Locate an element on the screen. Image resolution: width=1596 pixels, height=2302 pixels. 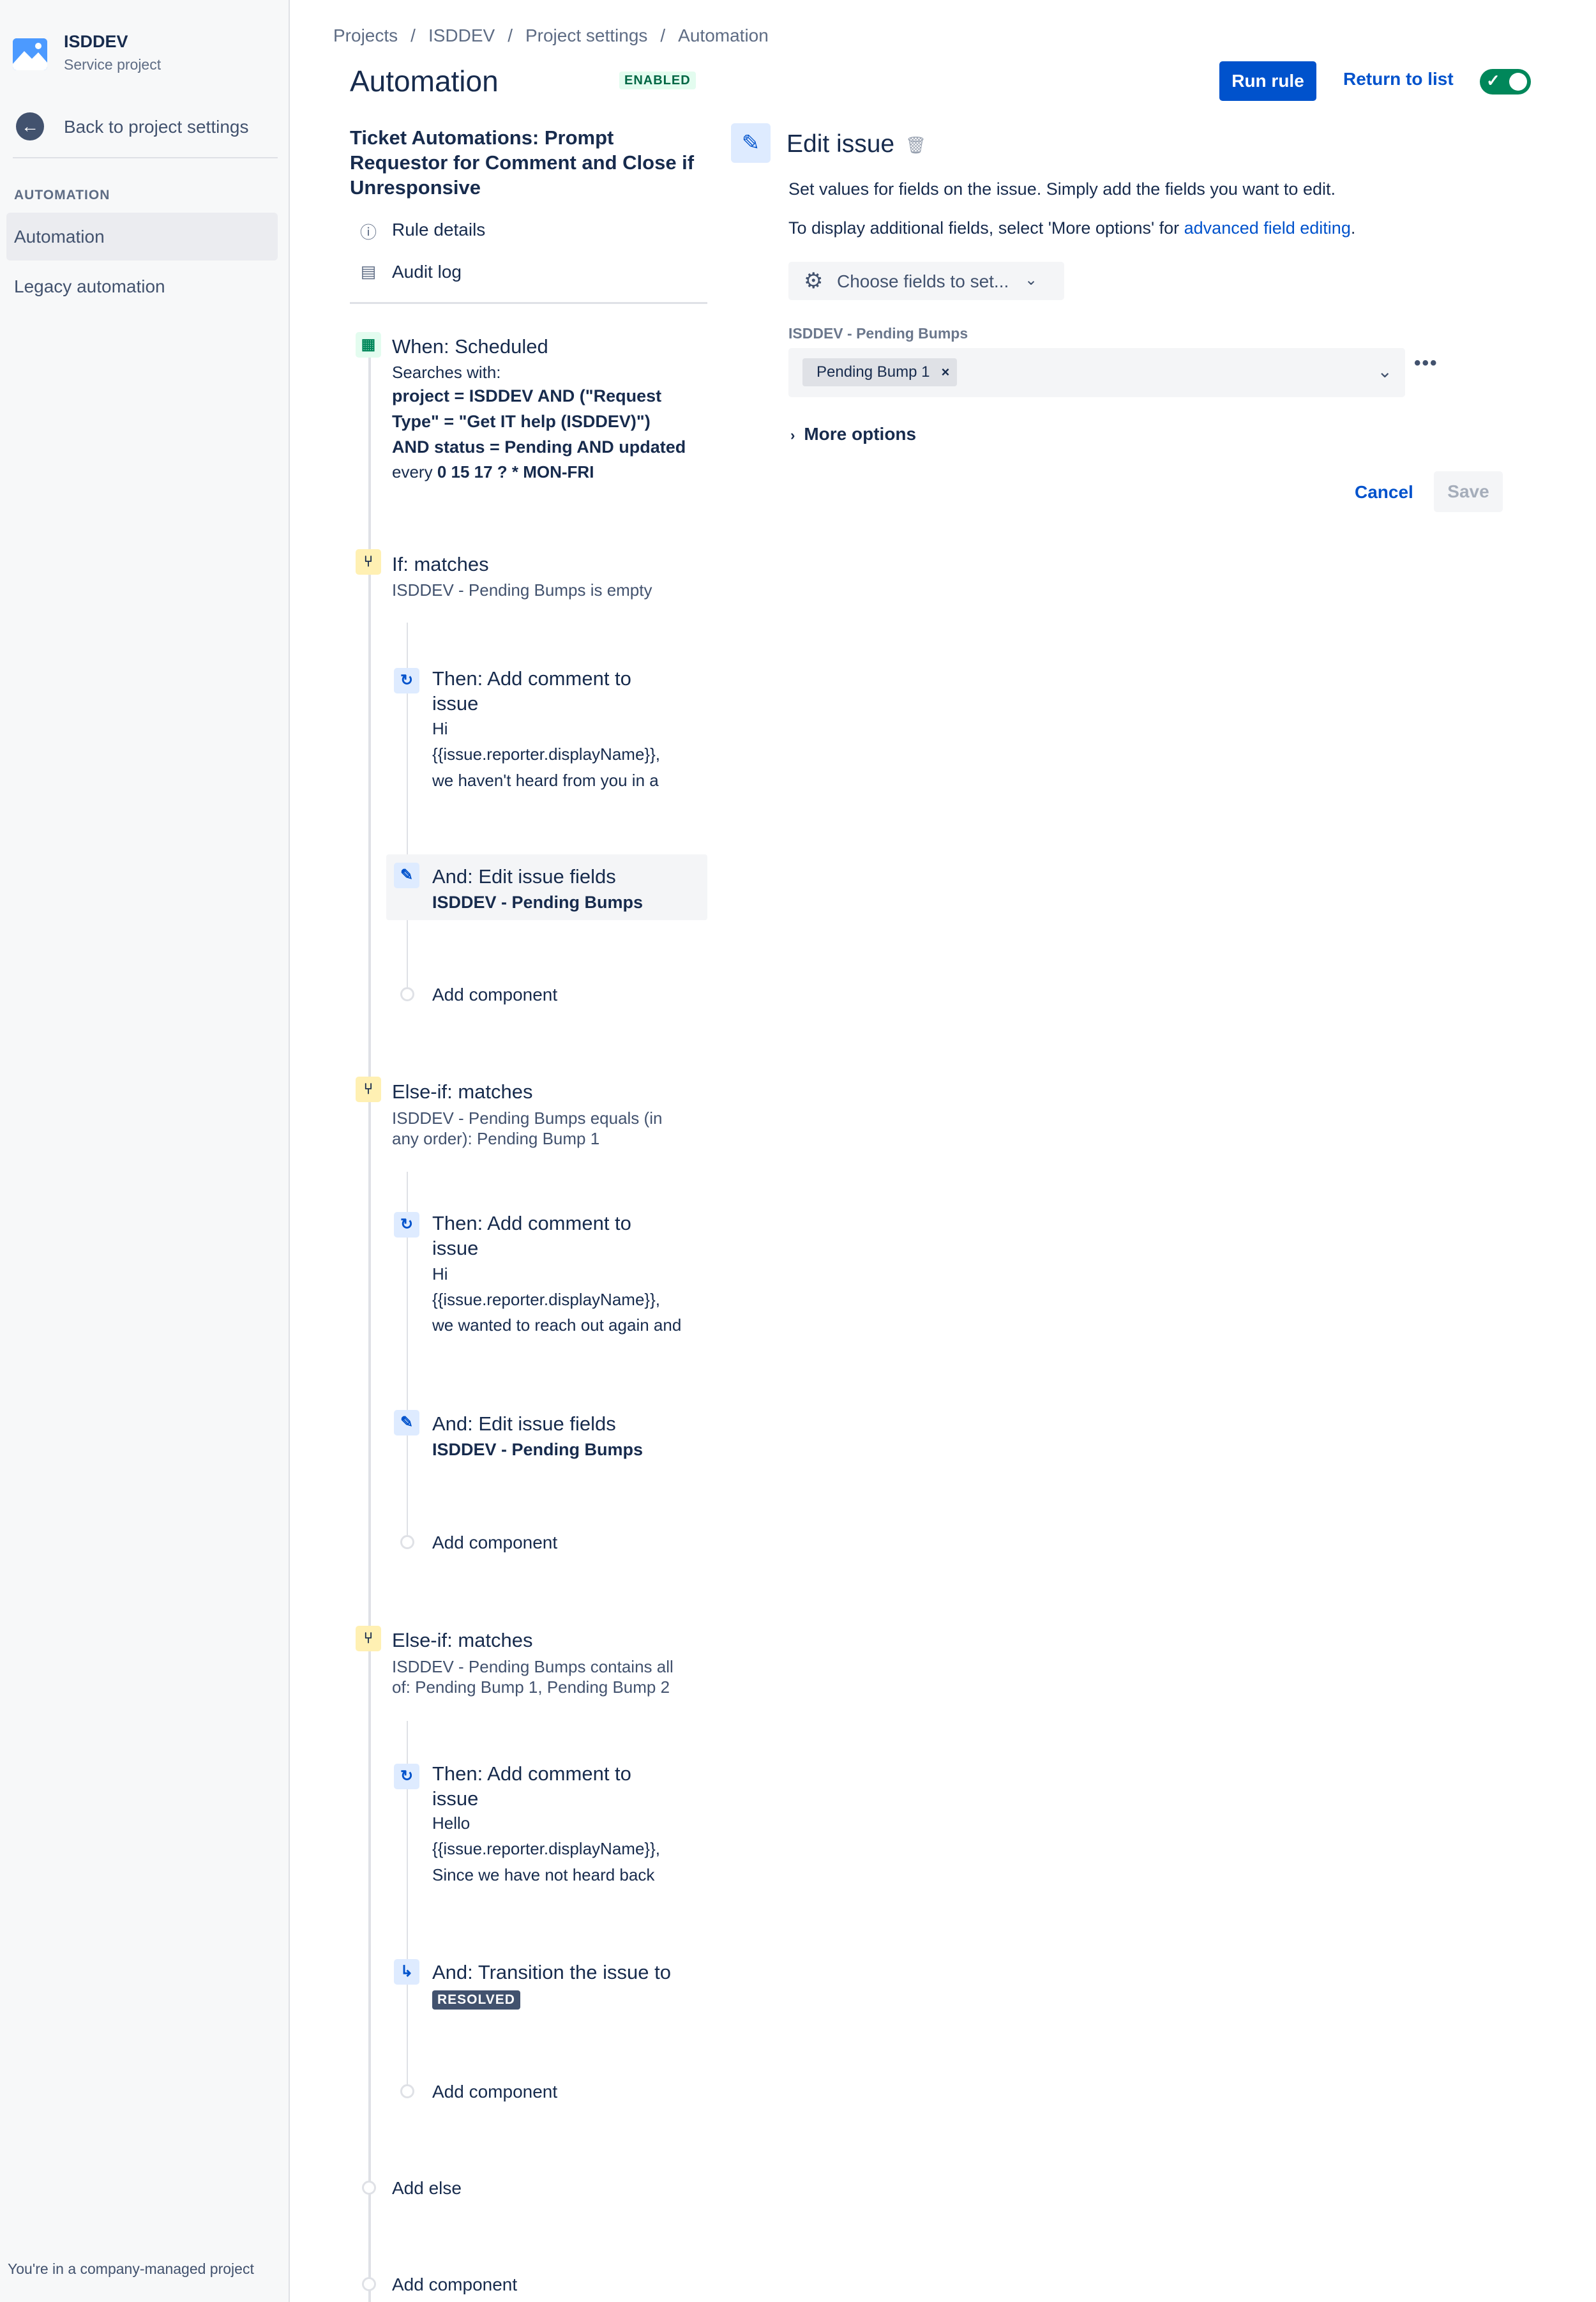
resolved-status-lozenge: RESOLVED is located at coordinates (476, 2000).